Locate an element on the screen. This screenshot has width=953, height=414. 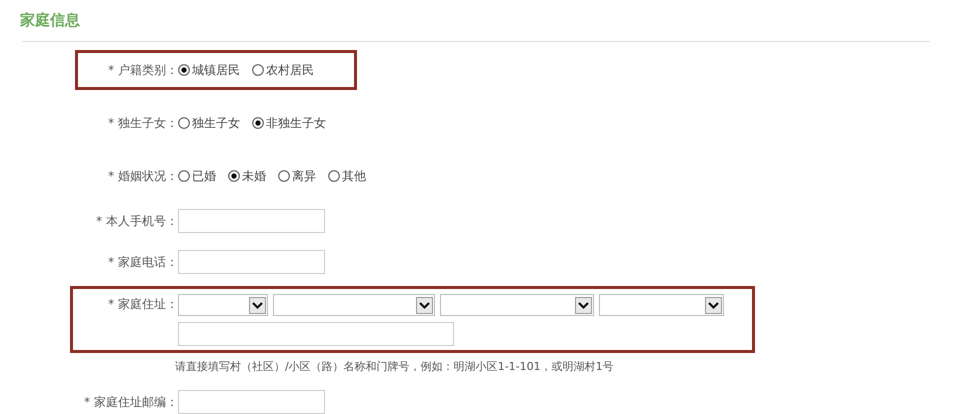
radio-option: 未婚 is located at coordinates (247, 176).